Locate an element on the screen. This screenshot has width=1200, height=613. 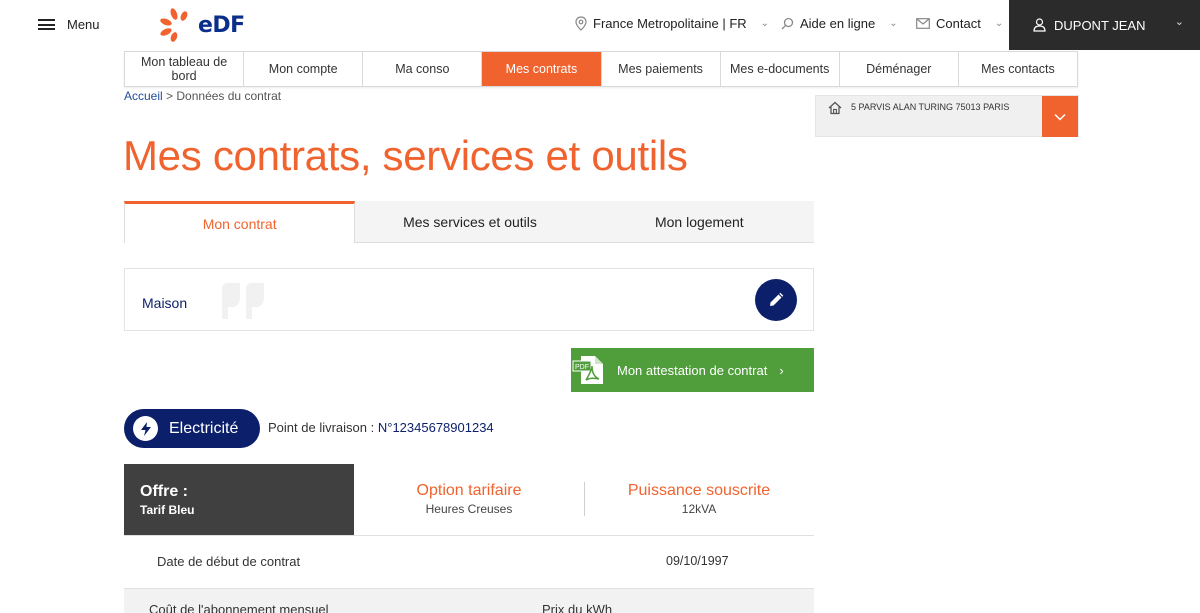
nav-item-mes-contrats: Mes contrats is located at coordinates (542, 69).